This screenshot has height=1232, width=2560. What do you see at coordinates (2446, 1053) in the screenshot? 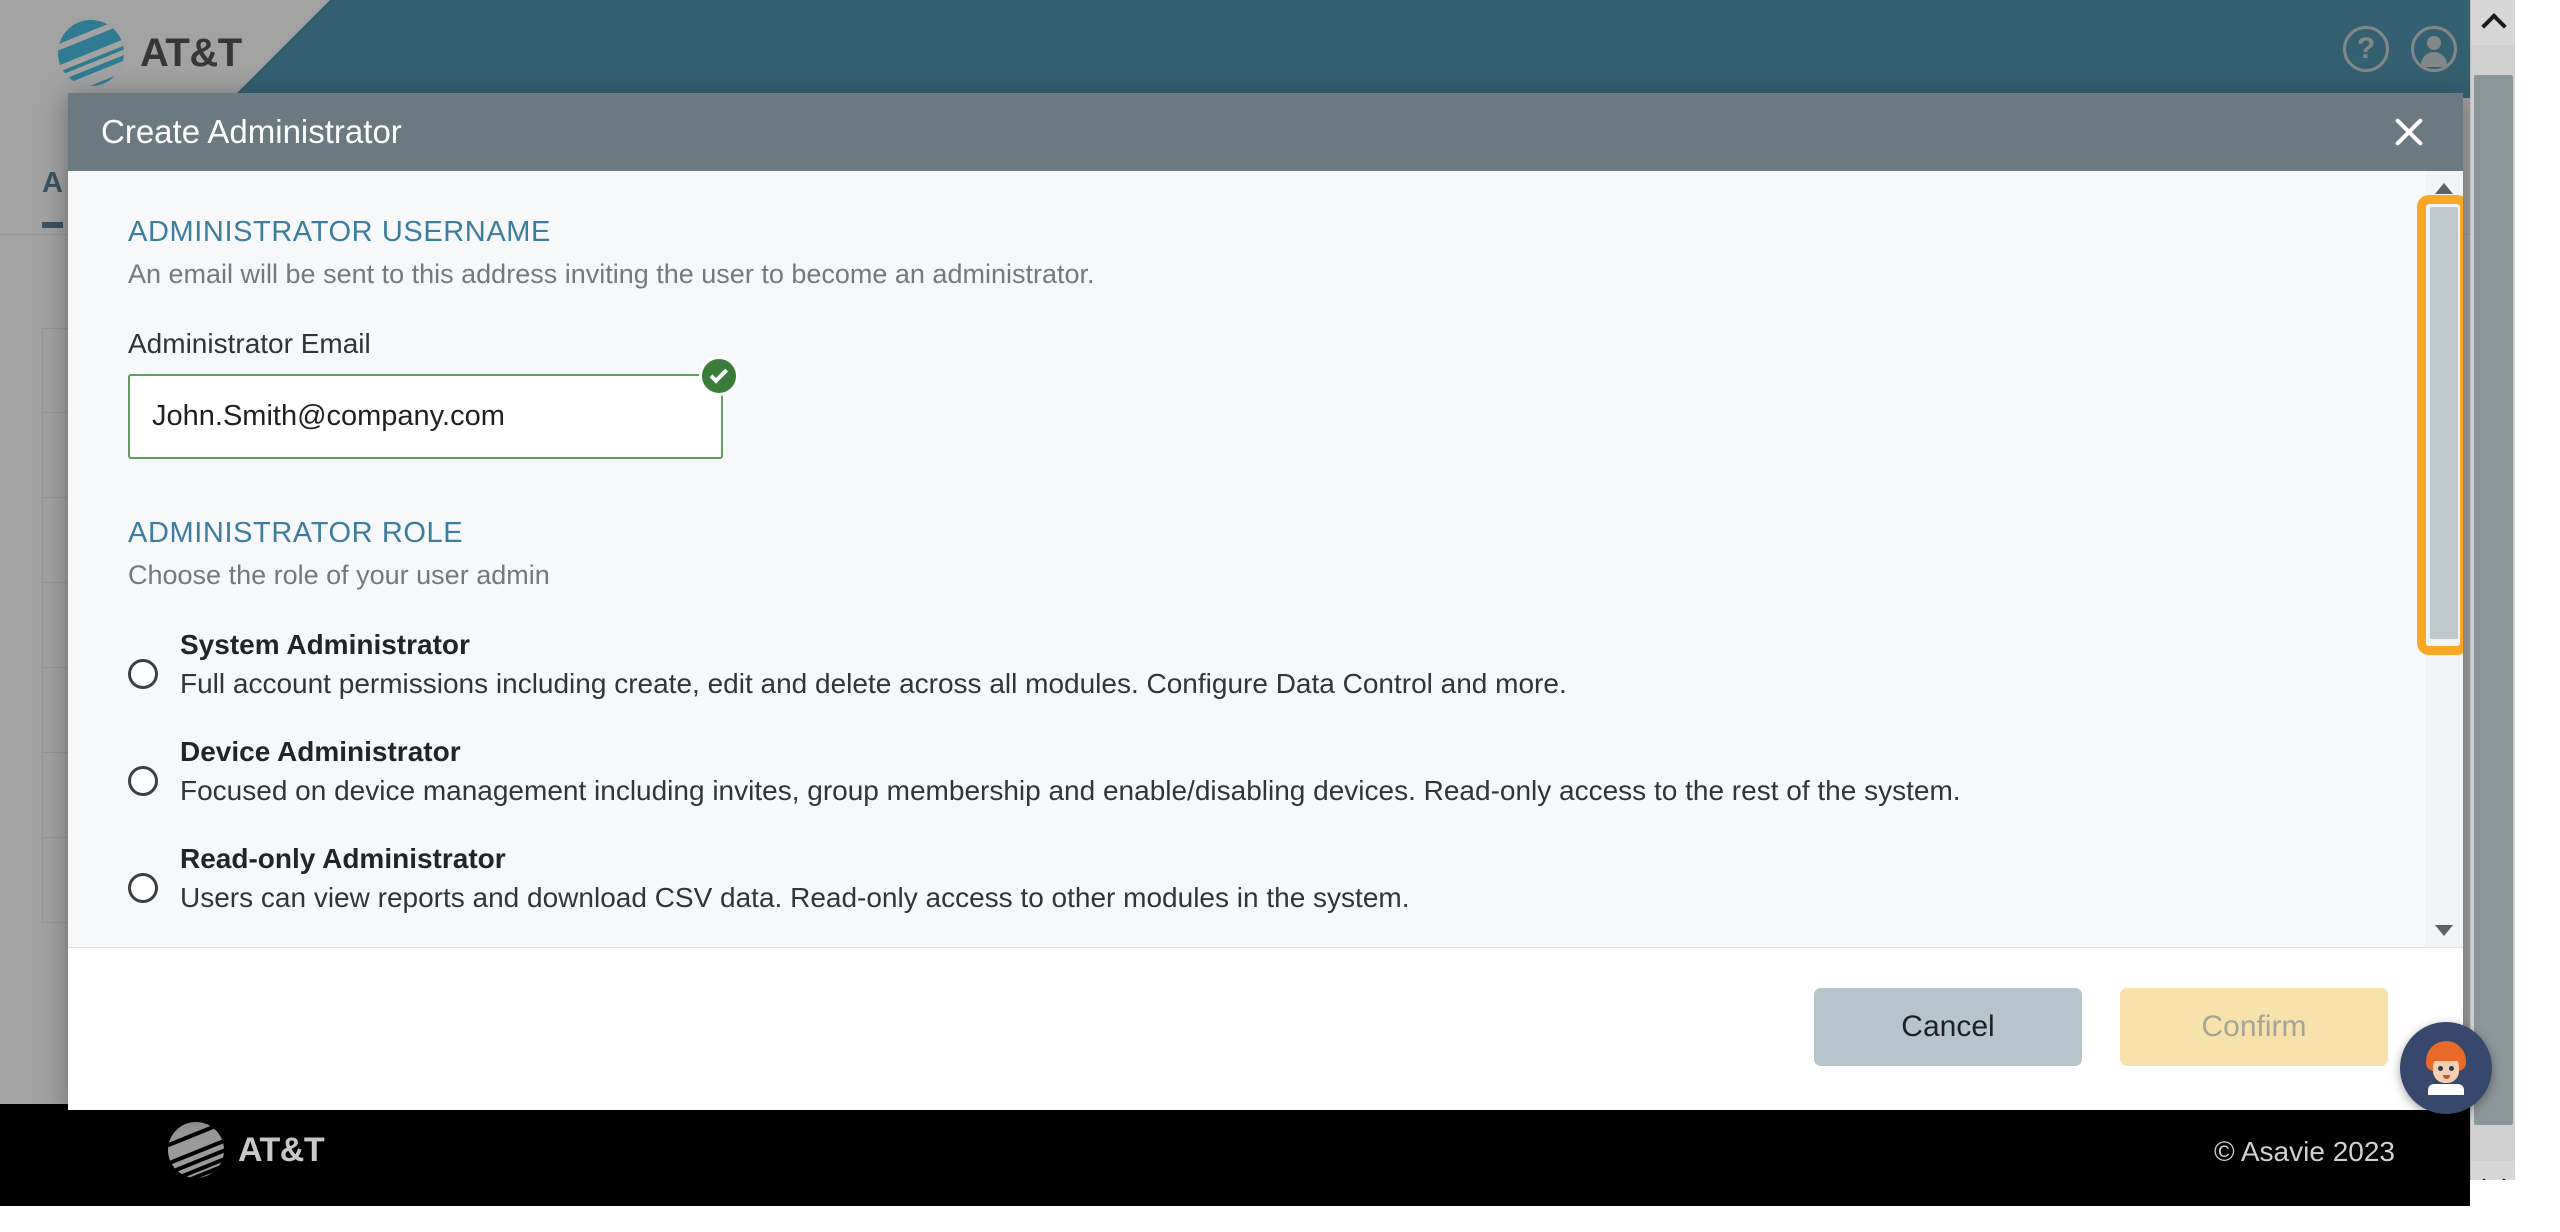
I see `avatar-fringe` at bounding box center [2446, 1053].